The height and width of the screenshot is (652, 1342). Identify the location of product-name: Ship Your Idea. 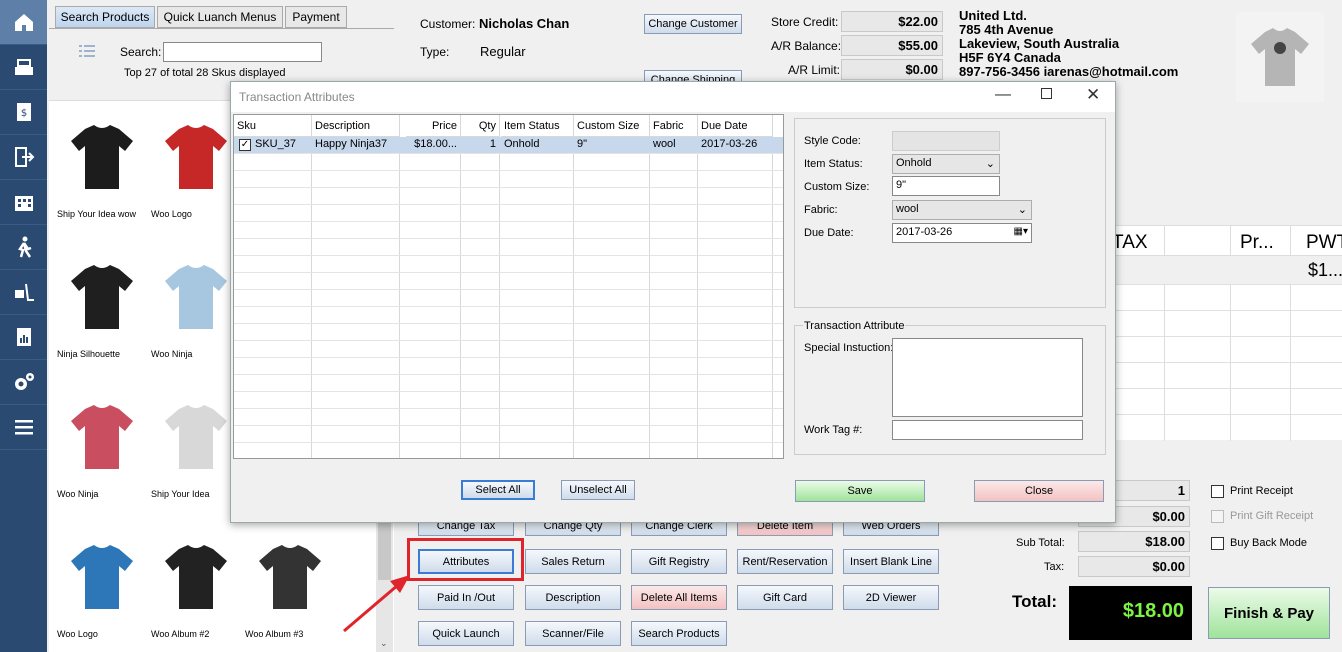
(180, 494).